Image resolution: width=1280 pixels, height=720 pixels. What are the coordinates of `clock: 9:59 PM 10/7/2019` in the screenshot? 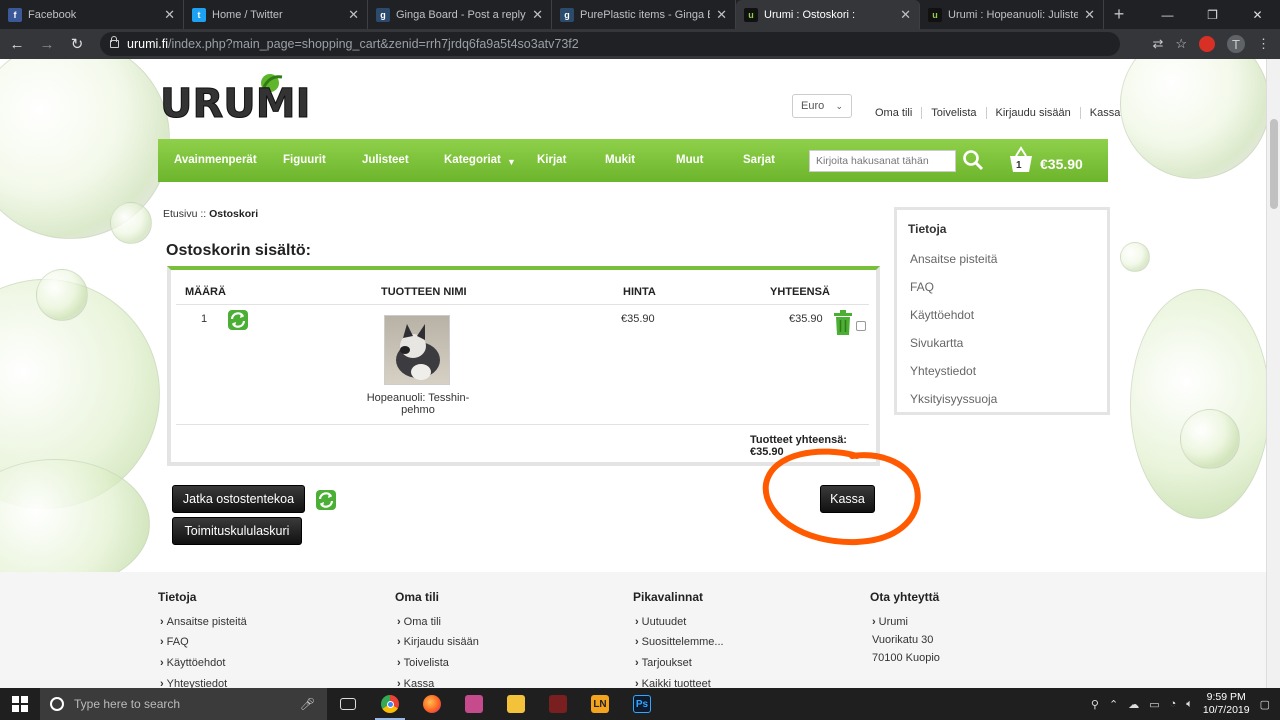 It's located at (1226, 704).